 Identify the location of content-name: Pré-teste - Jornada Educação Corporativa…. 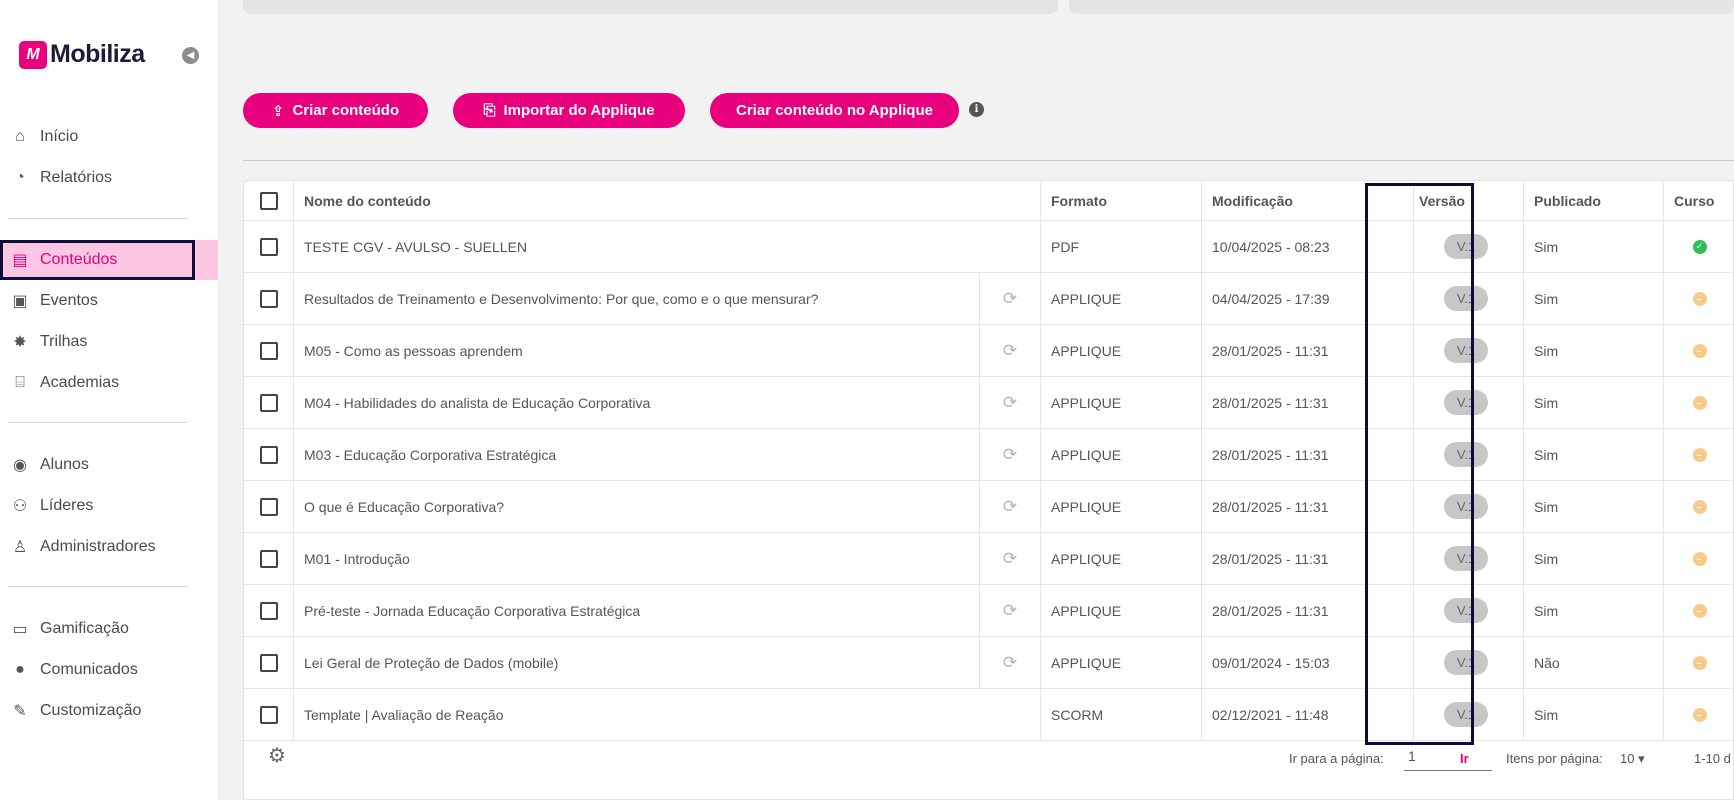
(637, 610).